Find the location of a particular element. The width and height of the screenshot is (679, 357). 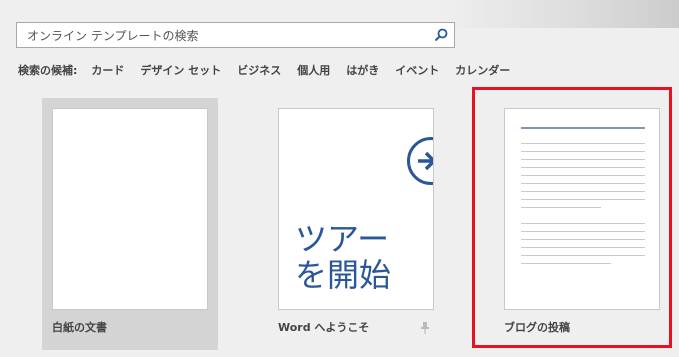

search-box is located at coordinates (235, 35).